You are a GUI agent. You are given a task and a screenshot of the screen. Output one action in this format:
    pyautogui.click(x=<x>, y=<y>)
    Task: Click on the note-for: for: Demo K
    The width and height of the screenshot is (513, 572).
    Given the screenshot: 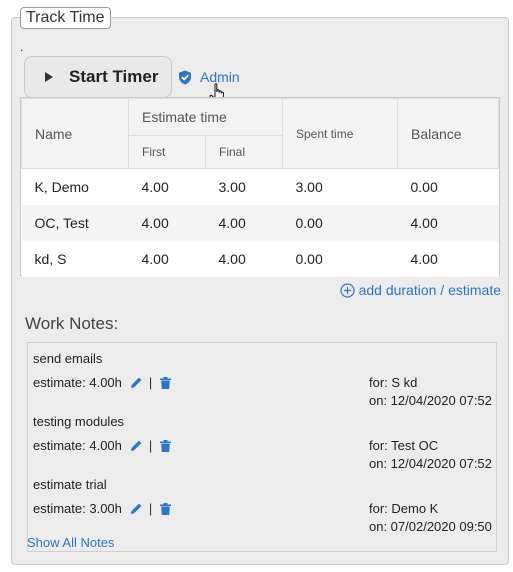 What is the action you would take?
    pyautogui.click(x=404, y=508)
    